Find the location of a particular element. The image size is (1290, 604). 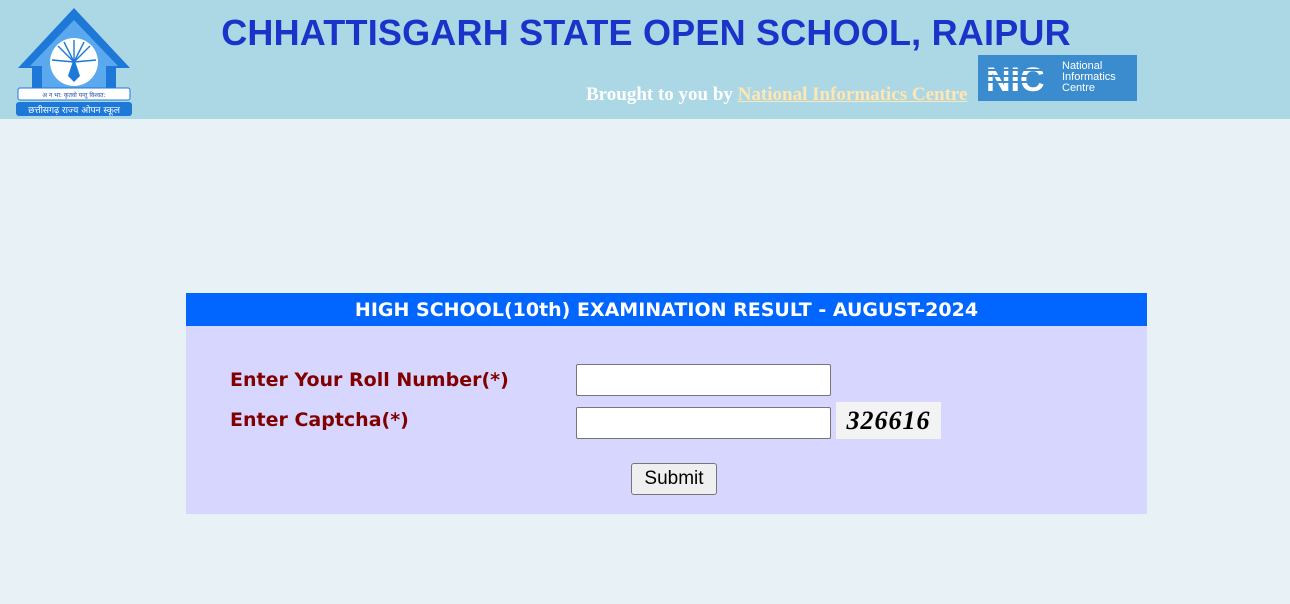

site-title: CHHATTISGARH STATE OPEN SCHOOL, RAIPUR is located at coordinates (645, 33).